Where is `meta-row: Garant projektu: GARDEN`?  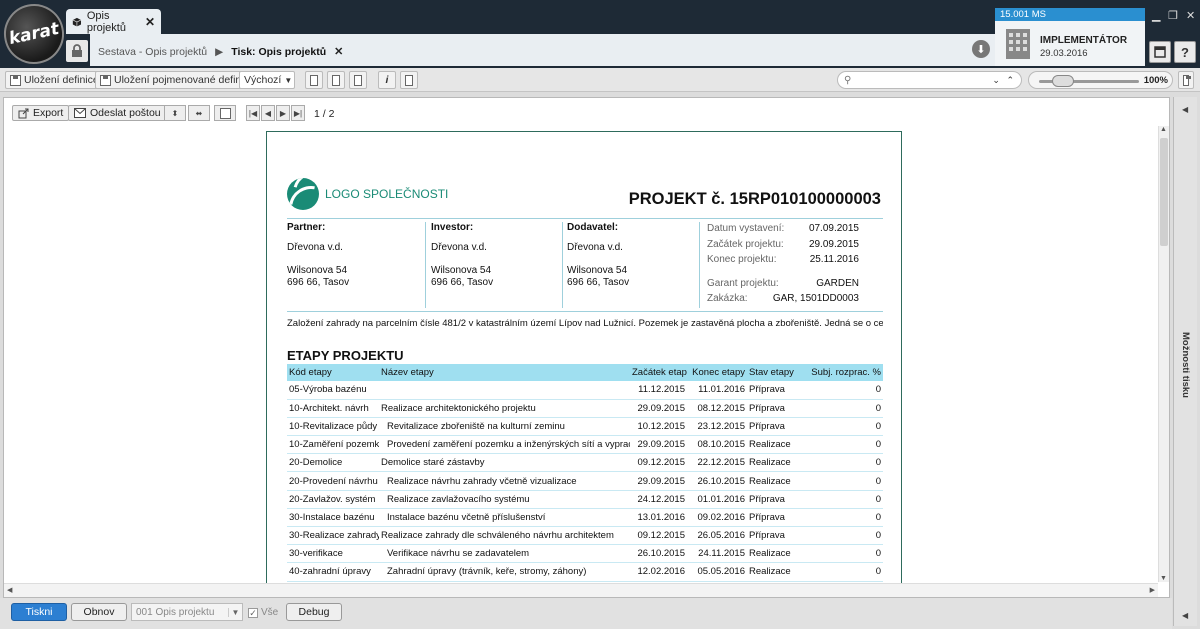
meta-row: Garant projektu: GARDEN is located at coordinates (783, 286).